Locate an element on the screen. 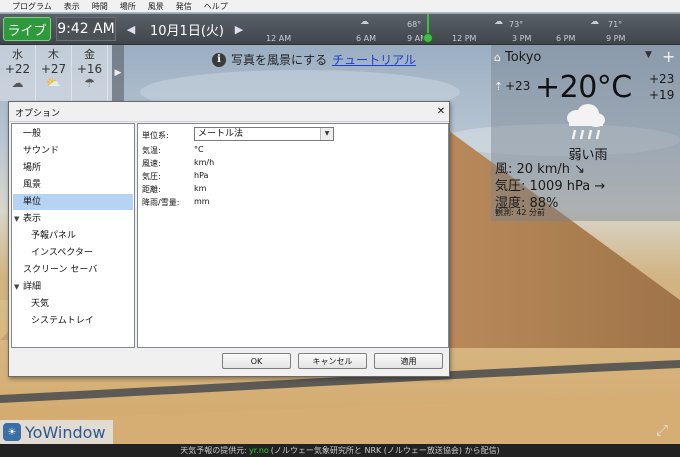 This screenshot has width=680, height=457. menu-help: ヘルプ is located at coordinates (216, 6).